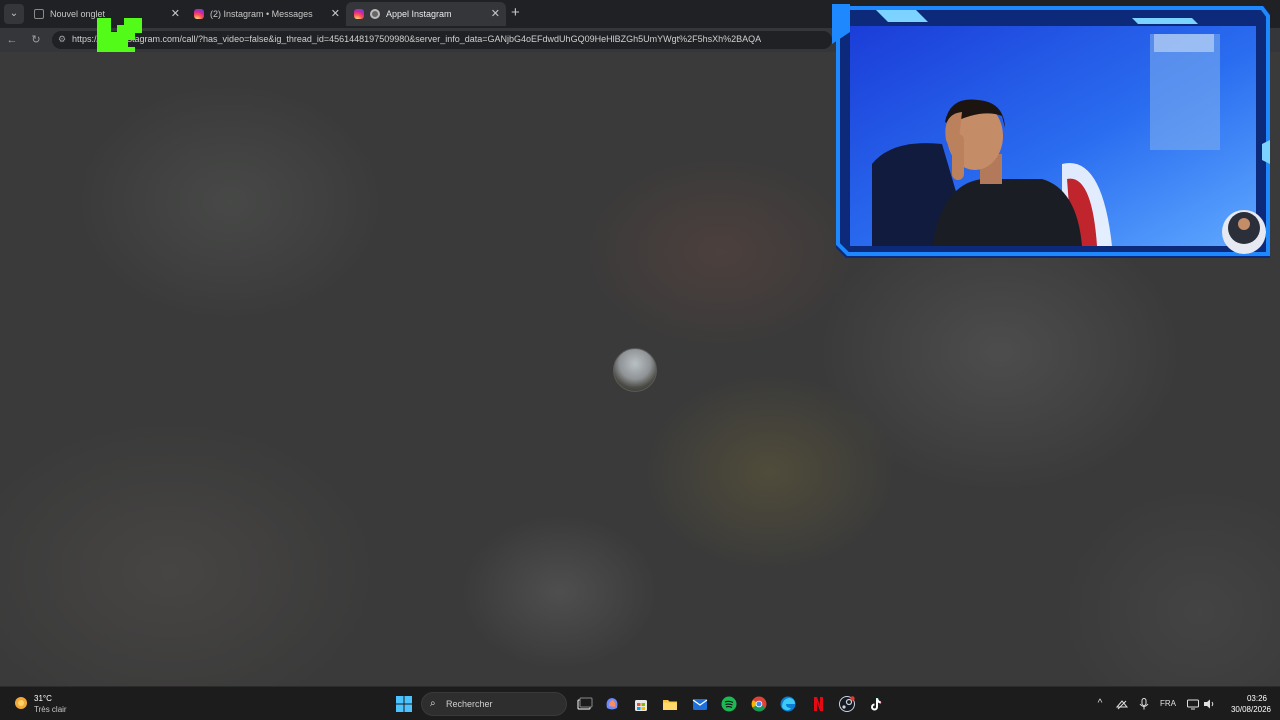 The width and height of the screenshot is (1280, 720). What do you see at coordinates (21, 703) in the screenshot?
I see `weather-sun-icon` at bounding box center [21, 703].